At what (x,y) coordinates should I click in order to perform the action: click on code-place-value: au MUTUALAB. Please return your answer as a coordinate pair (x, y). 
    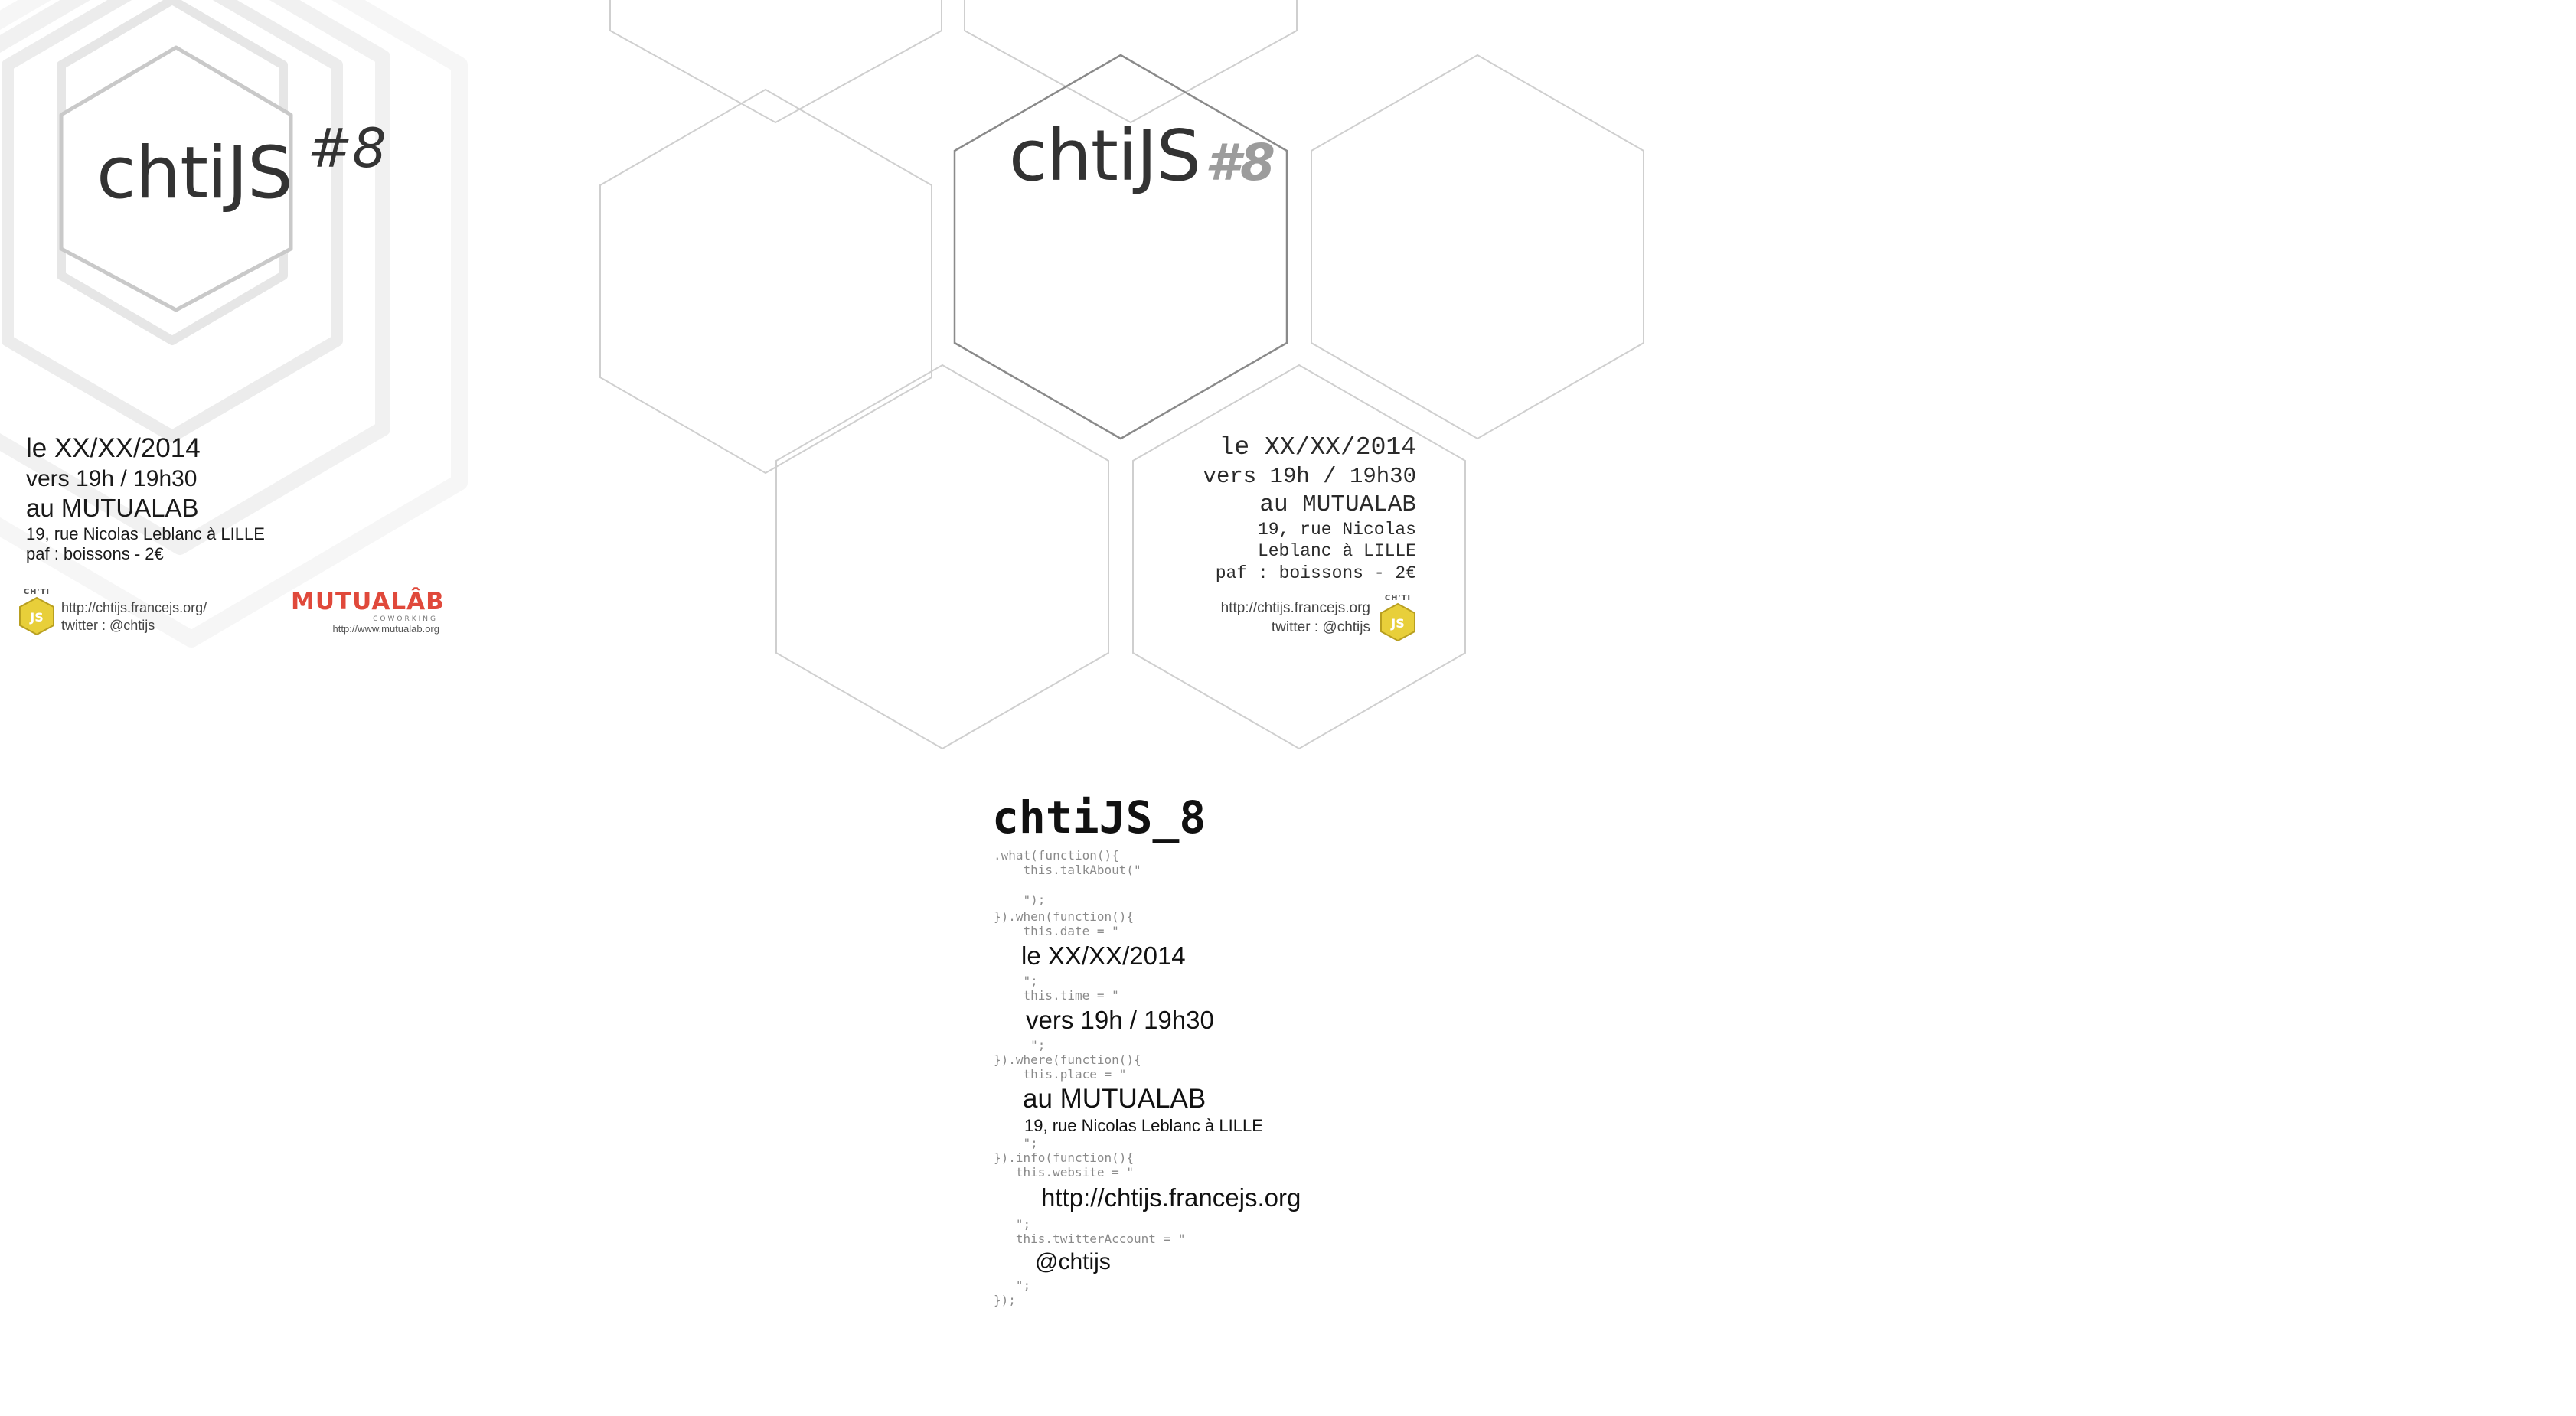
    Looking at the image, I should click on (1114, 1099).